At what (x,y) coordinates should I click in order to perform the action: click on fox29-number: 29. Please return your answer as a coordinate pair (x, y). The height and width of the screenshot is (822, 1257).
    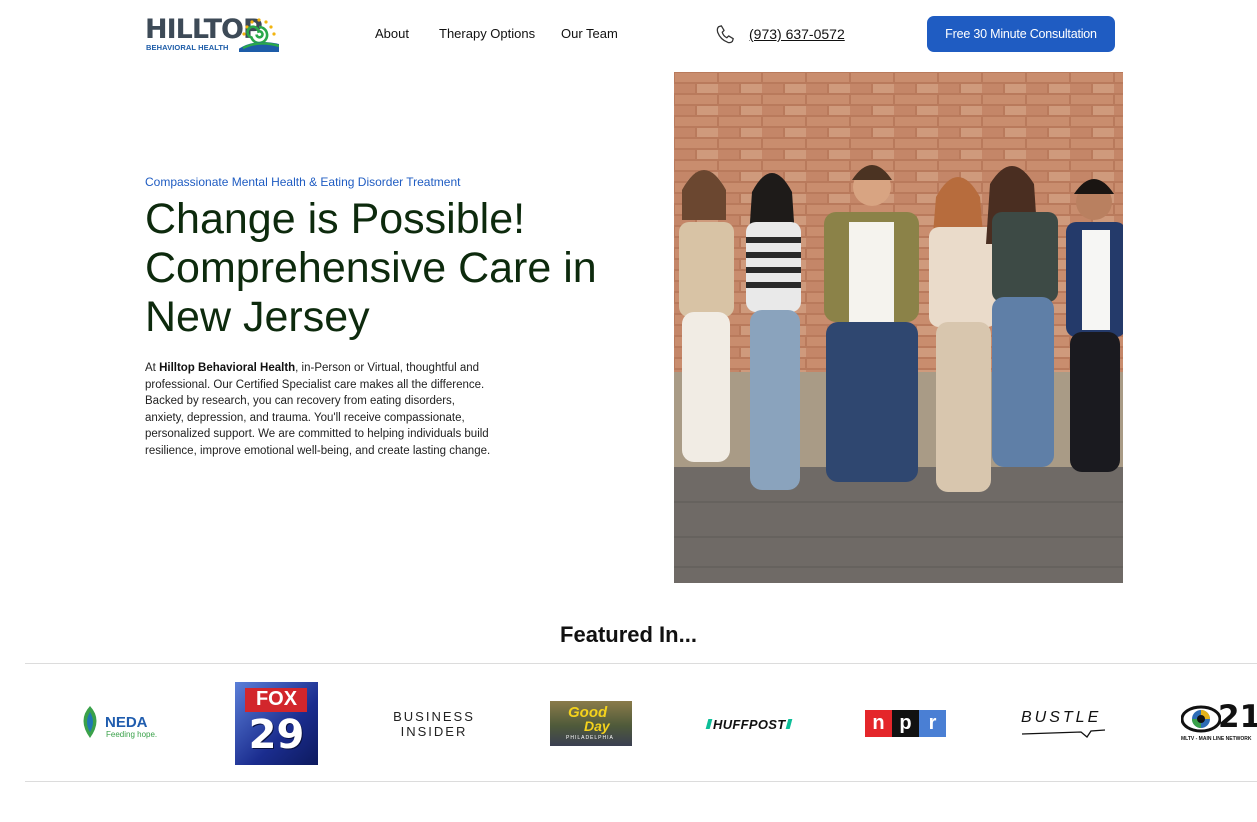
    Looking at the image, I should click on (276, 735).